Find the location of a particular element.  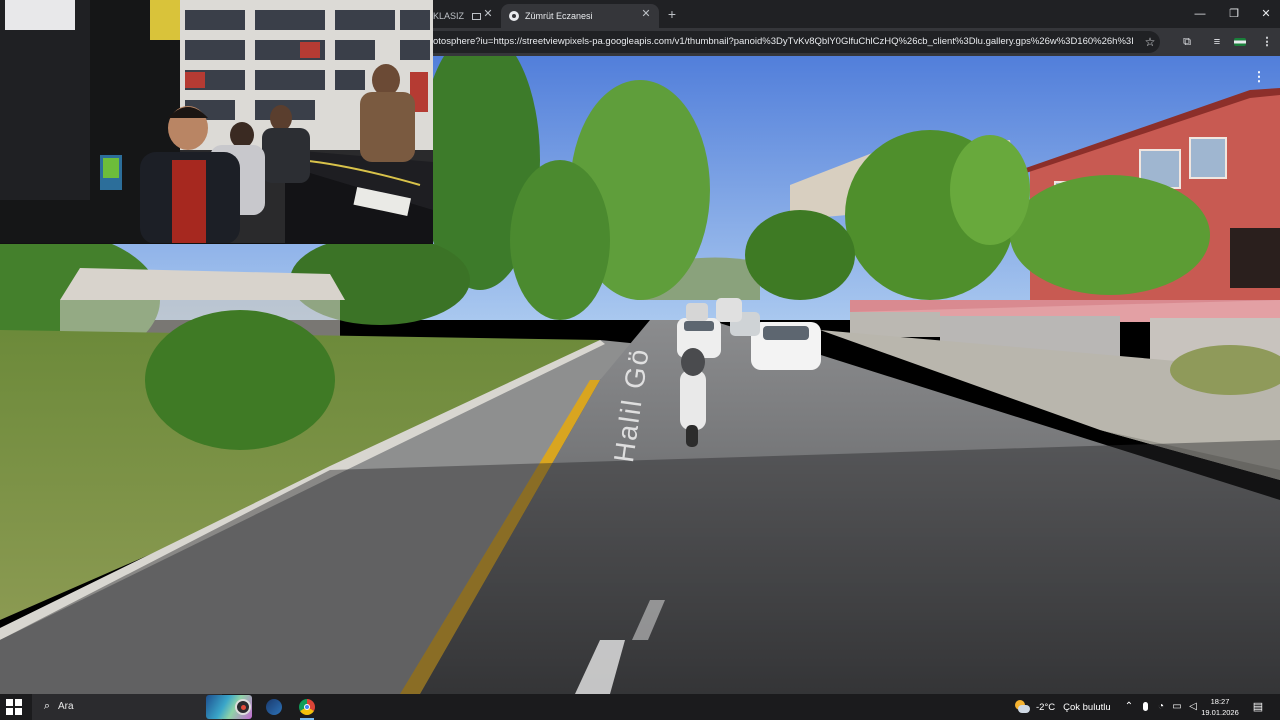

chrome-icon is located at coordinates (307, 707).